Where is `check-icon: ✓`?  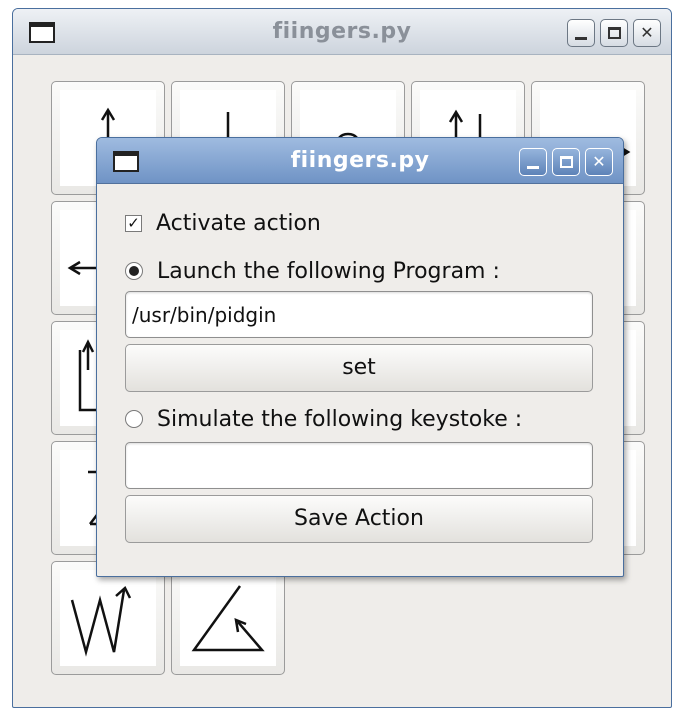 check-icon: ✓ is located at coordinates (133, 222).